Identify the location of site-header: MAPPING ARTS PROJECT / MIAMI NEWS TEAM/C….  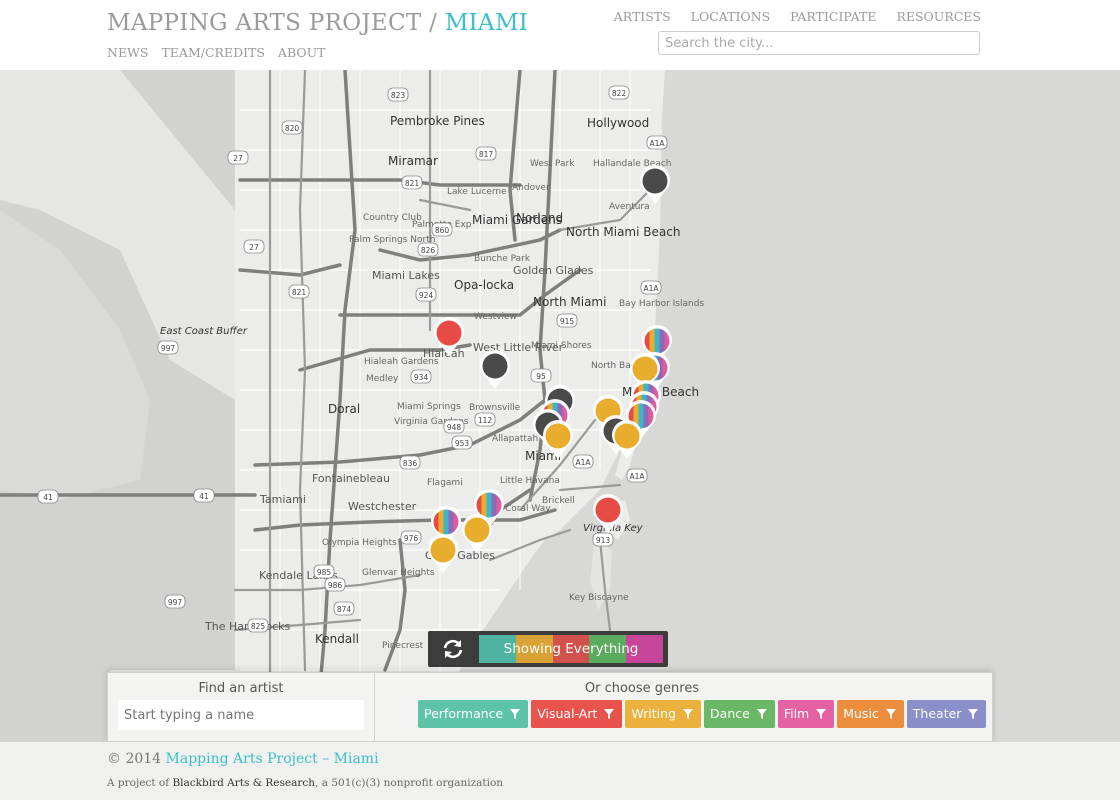
(560, 35).